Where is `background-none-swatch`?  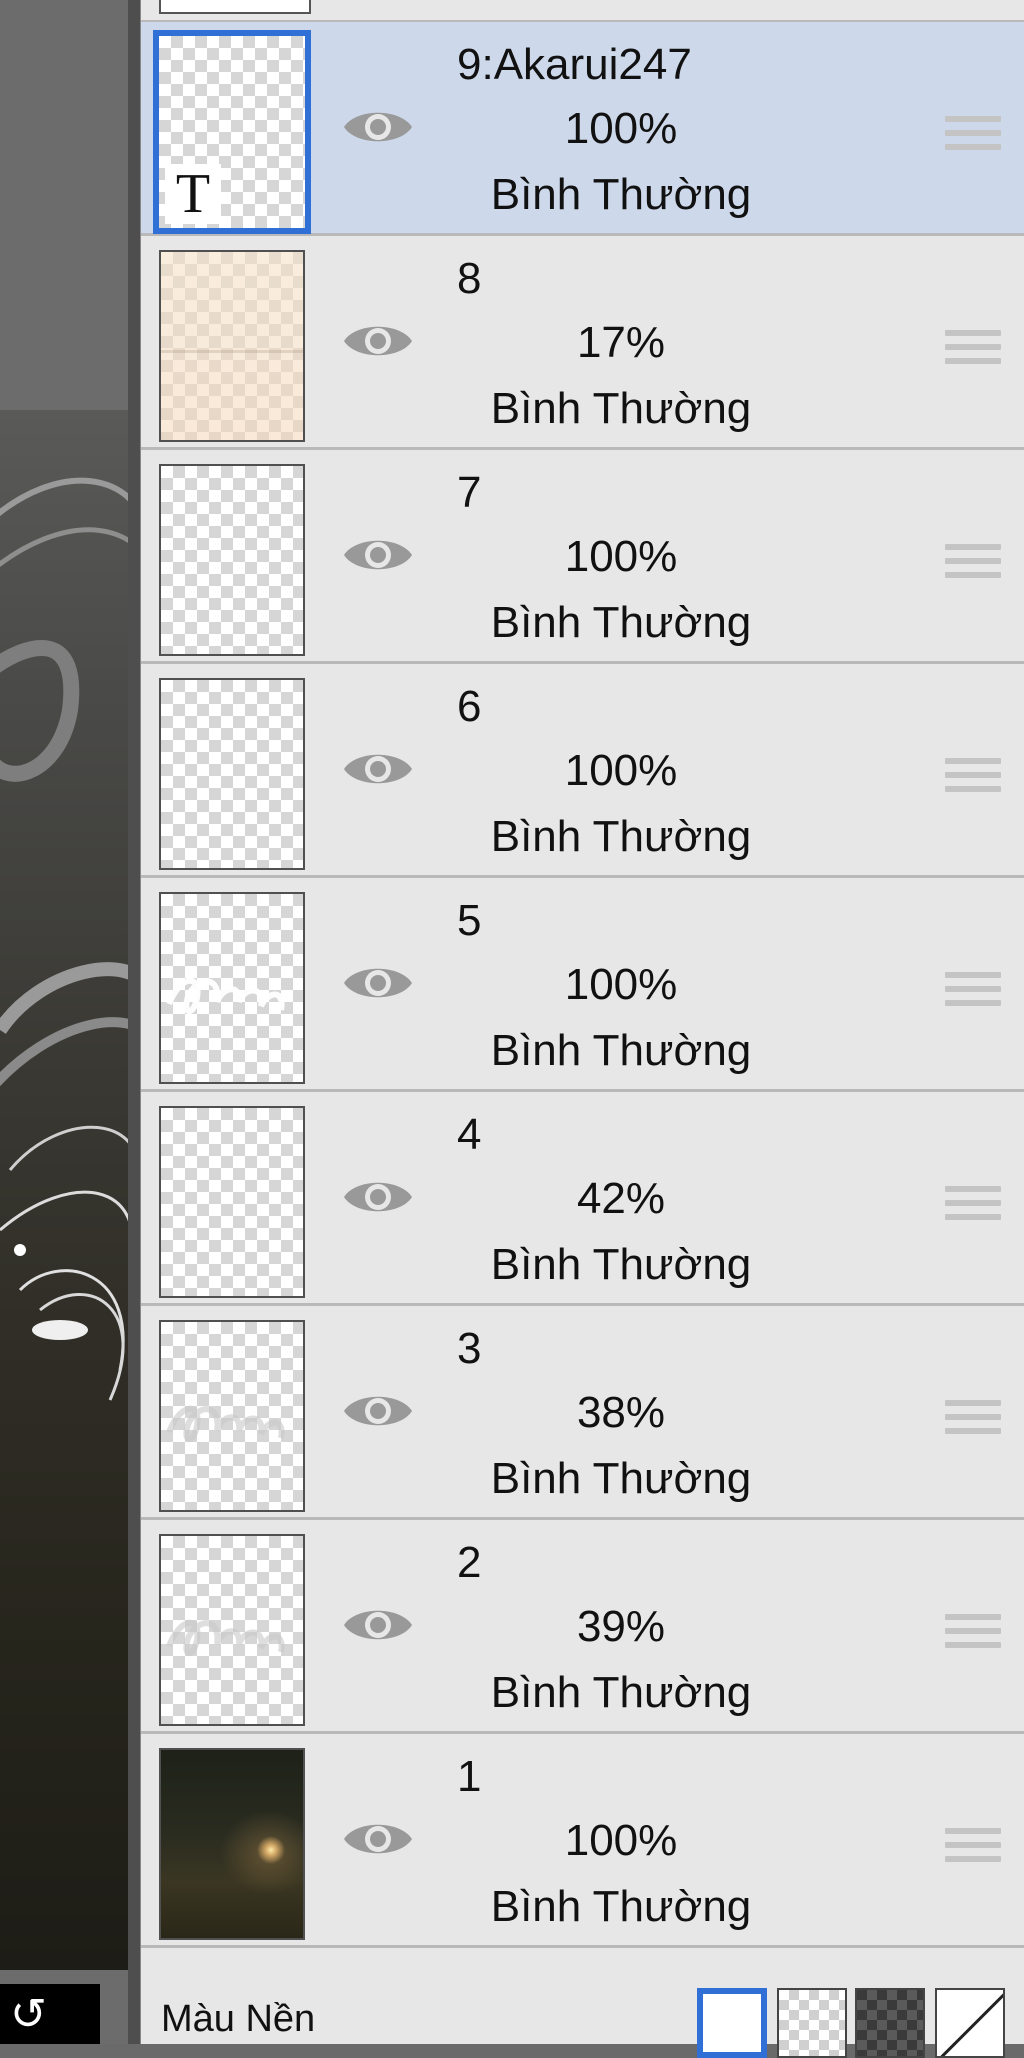 background-none-swatch is located at coordinates (970, 2023).